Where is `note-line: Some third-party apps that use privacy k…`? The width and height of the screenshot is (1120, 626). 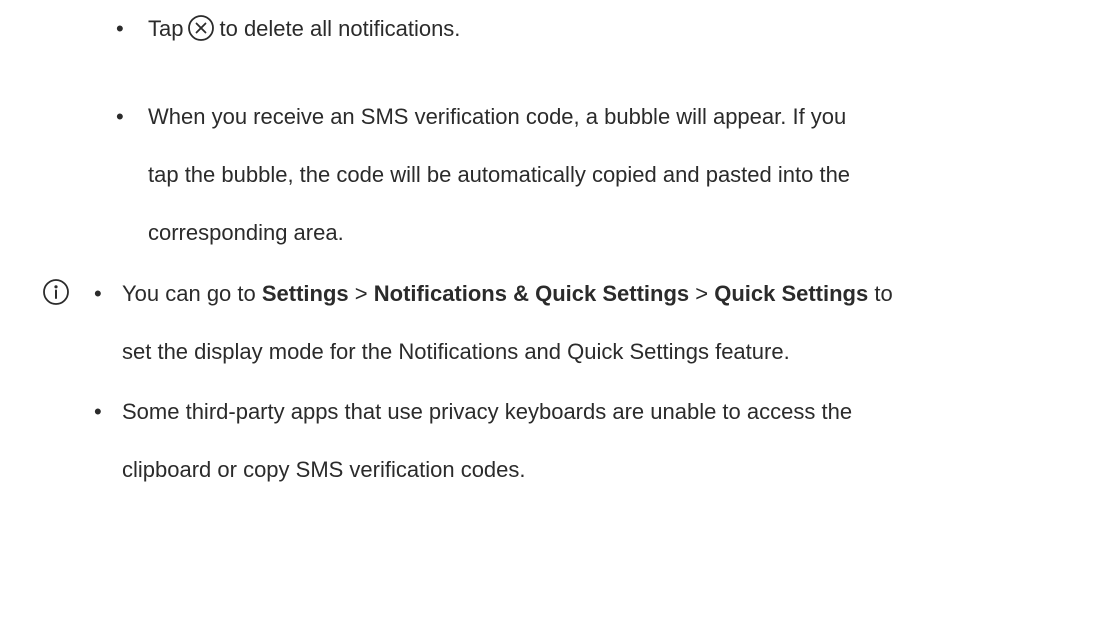
note-line: Some third-party apps that use privacy k… is located at coordinates (487, 411).